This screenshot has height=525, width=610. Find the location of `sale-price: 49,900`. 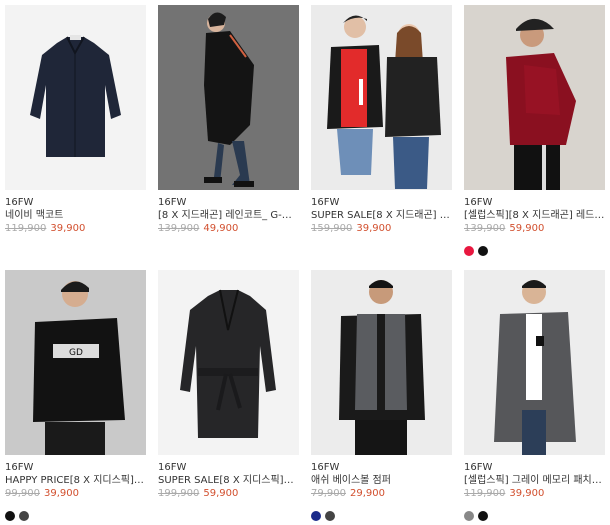

sale-price: 49,900 is located at coordinates (221, 228).